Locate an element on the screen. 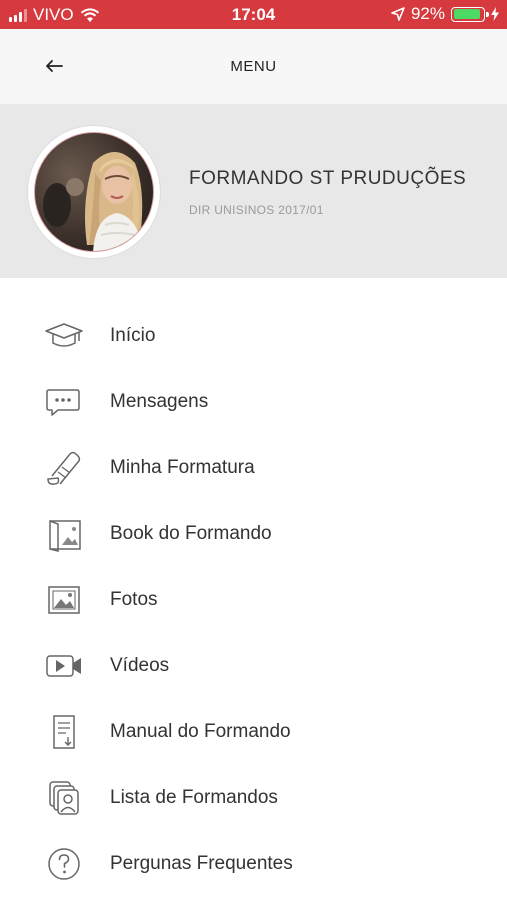  menu-item-label: Pergunas Frequentes is located at coordinates (201, 863).